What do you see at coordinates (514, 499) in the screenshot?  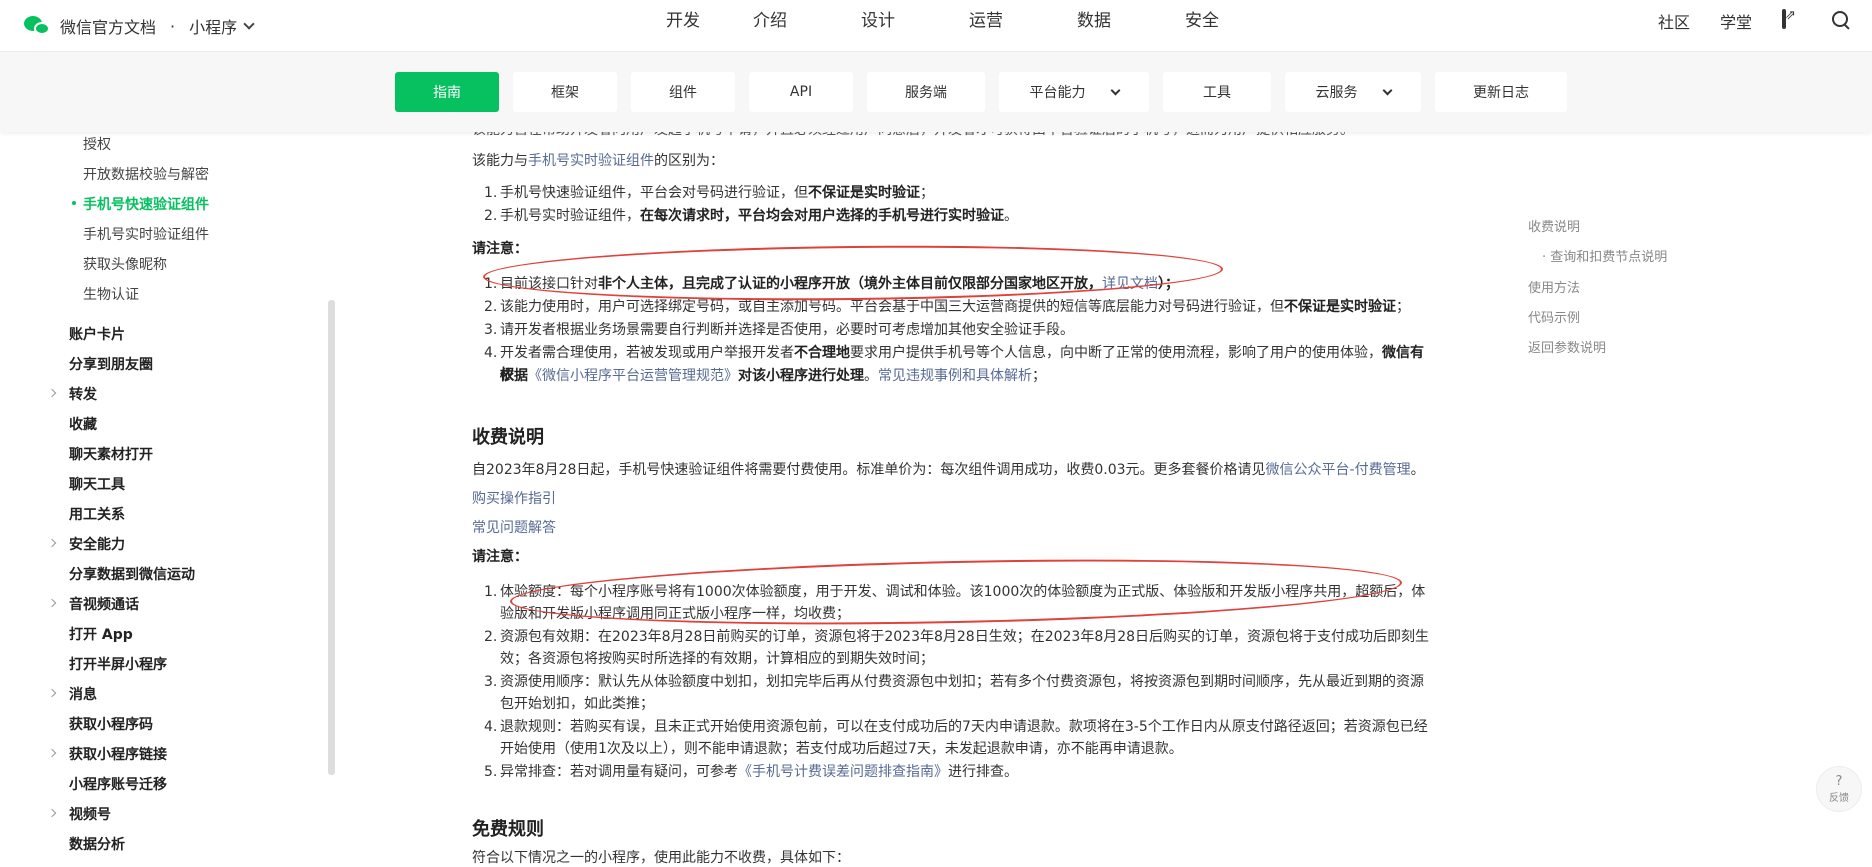 I see `purchase-guide-link: 购买操作指引` at bounding box center [514, 499].